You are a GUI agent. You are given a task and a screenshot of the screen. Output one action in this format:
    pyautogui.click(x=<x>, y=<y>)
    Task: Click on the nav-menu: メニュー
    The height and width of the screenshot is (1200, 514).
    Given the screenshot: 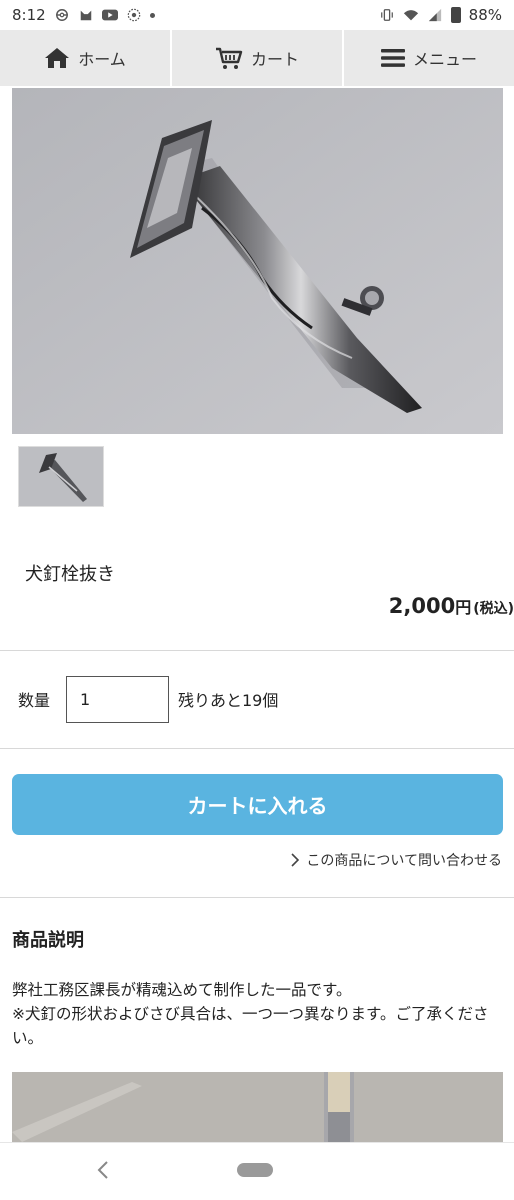 What is the action you would take?
    pyautogui.click(x=429, y=58)
    